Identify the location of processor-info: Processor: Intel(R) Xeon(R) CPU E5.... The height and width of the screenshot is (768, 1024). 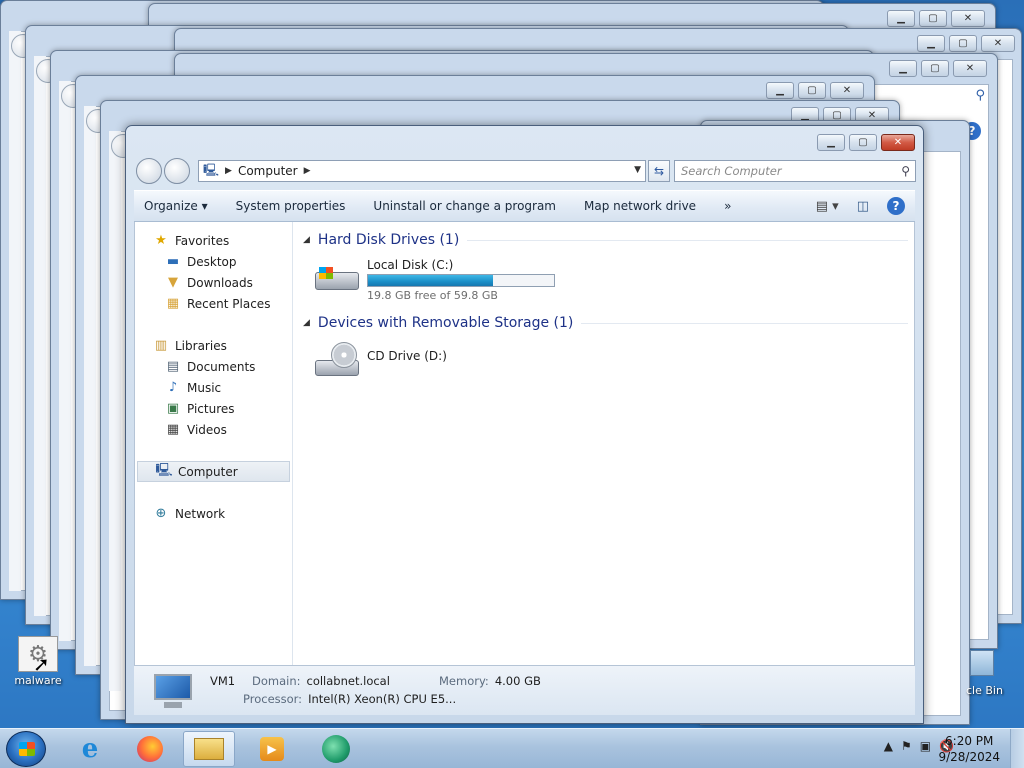
(349, 699).